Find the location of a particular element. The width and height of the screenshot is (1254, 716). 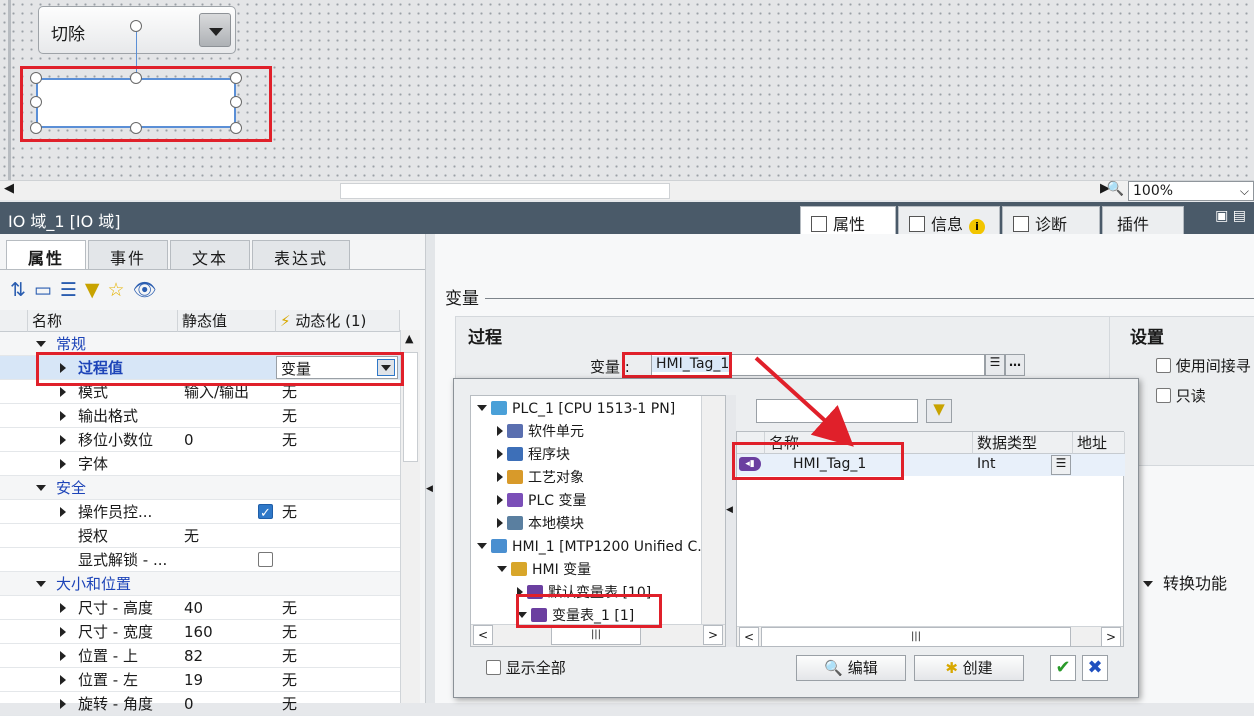

cancel-button: ✖ is located at coordinates (1095, 668).